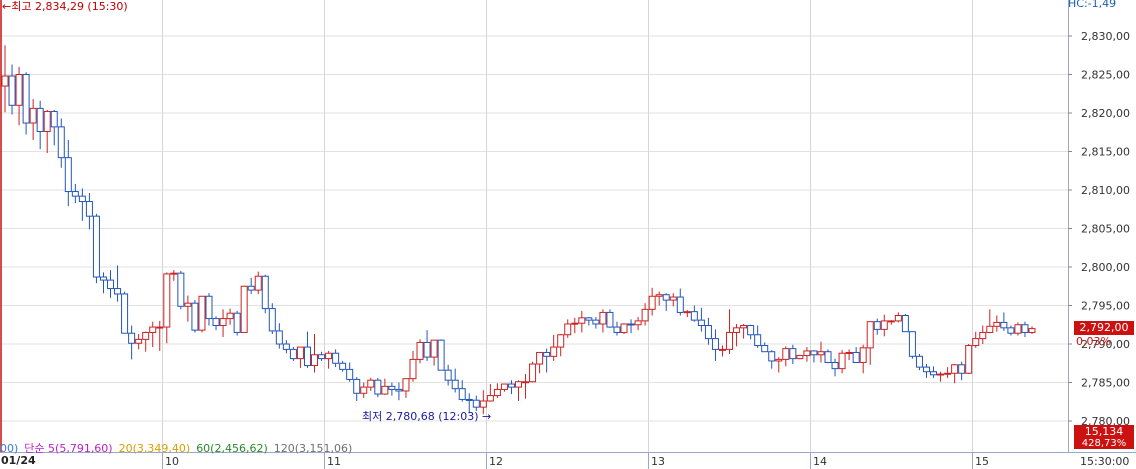  What do you see at coordinates (1105, 152) in the screenshot?
I see `y-tick-label: 2,815,00` at bounding box center [1105, 152].